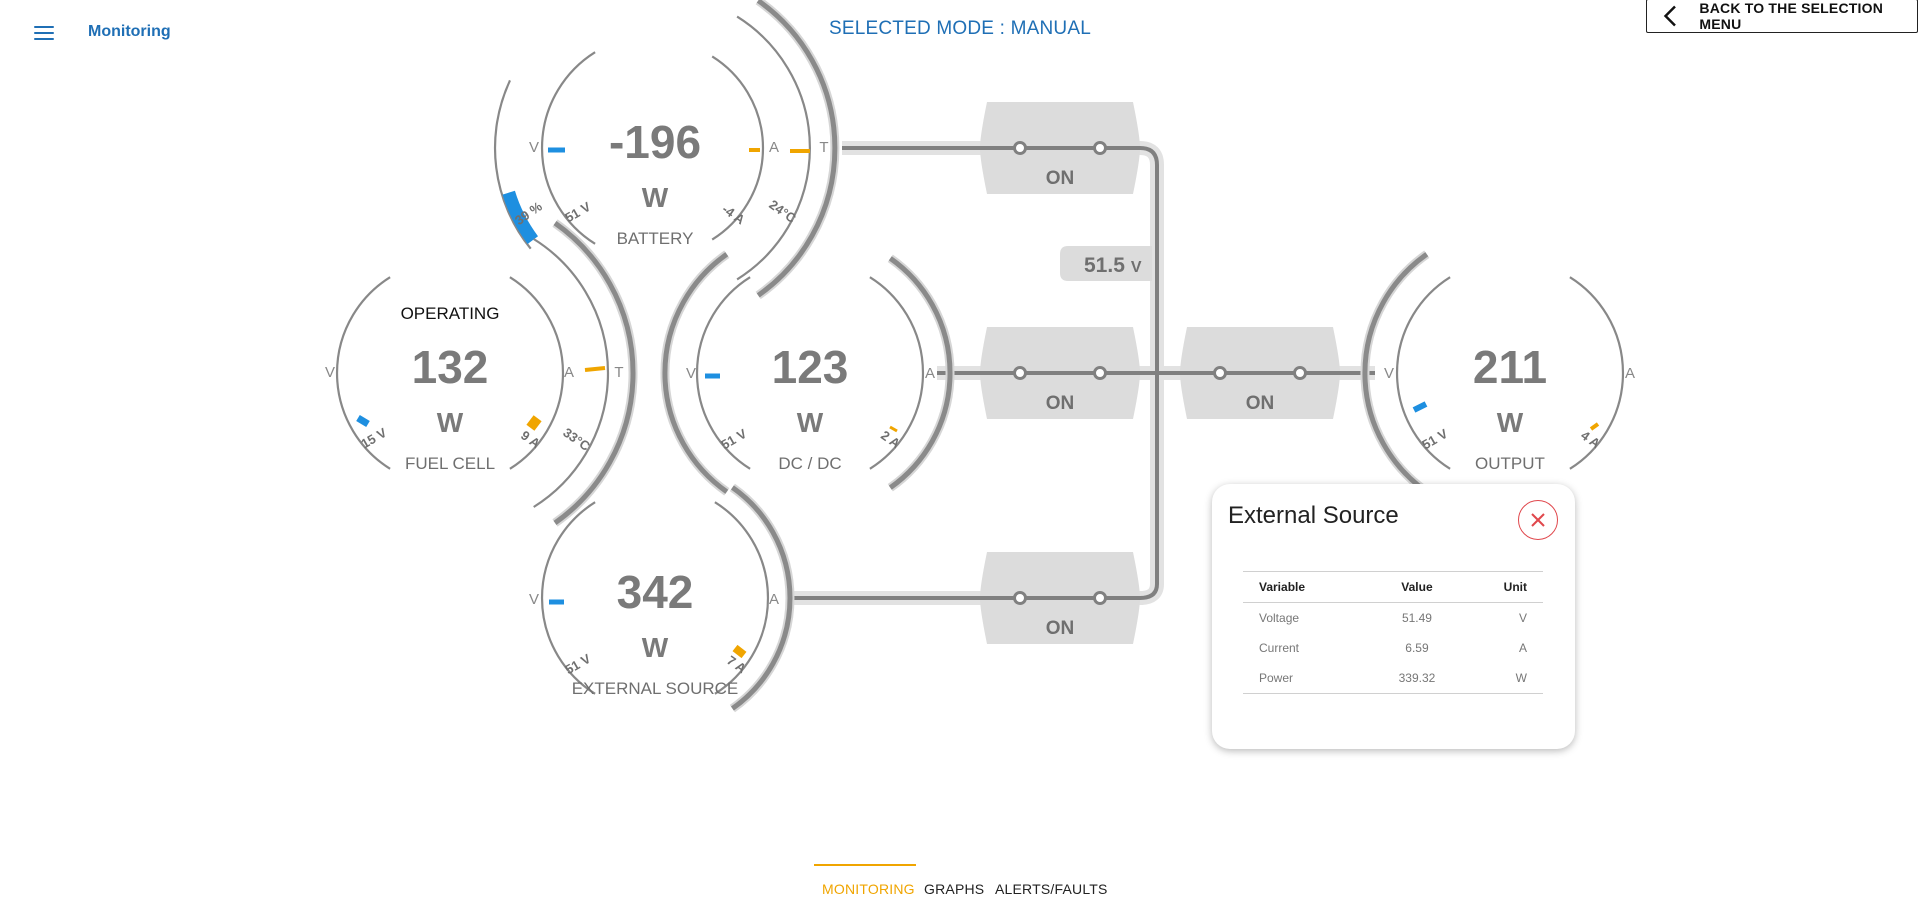  I want to click on output-amp-letter: A, so click(1630, 373).